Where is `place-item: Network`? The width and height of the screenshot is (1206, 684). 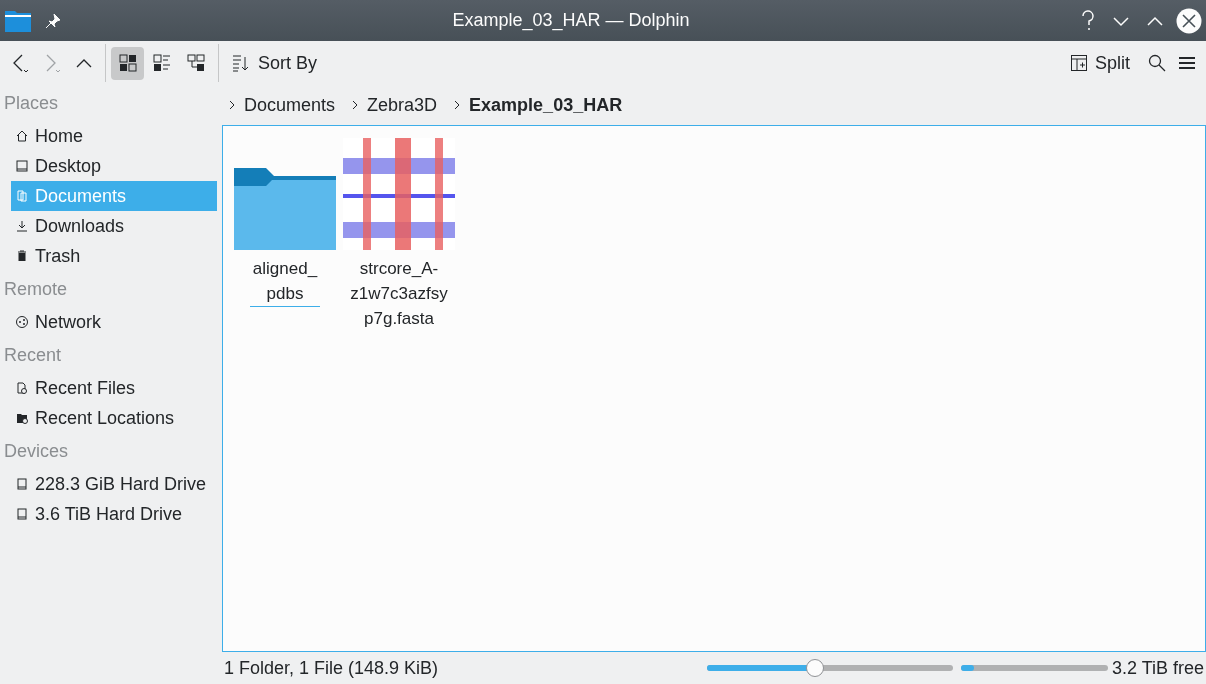
place-item: Network is located at coordinates (114, 322).